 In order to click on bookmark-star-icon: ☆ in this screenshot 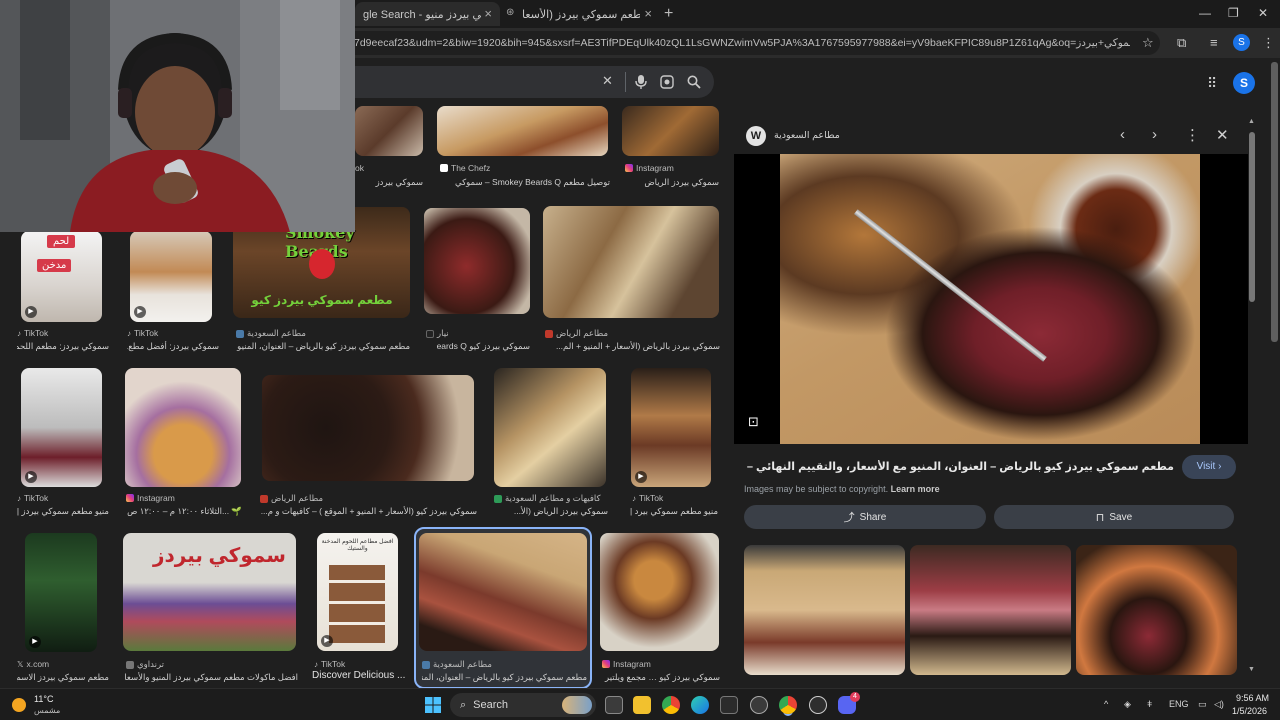, I will do `click(1148, 43)`.